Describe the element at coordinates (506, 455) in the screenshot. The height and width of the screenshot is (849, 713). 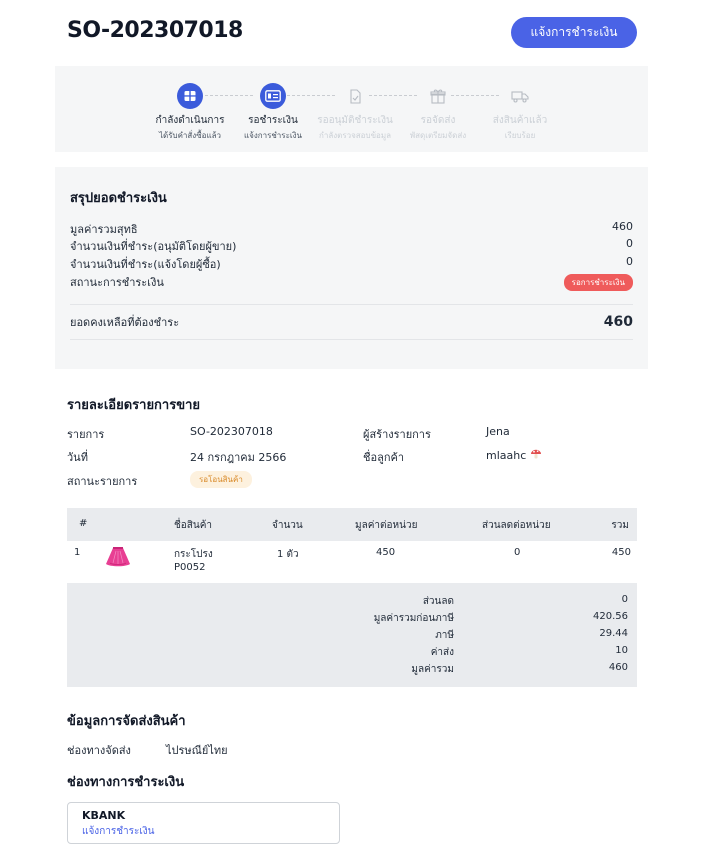
I see `customer-value: mlaahc` at that location.